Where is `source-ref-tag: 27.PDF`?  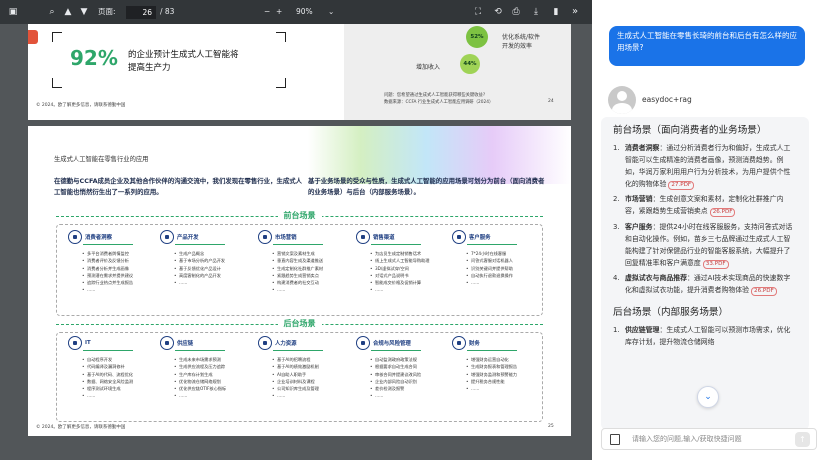 source-ref-tag: 27.PDF is located at coordinates (681, 186).